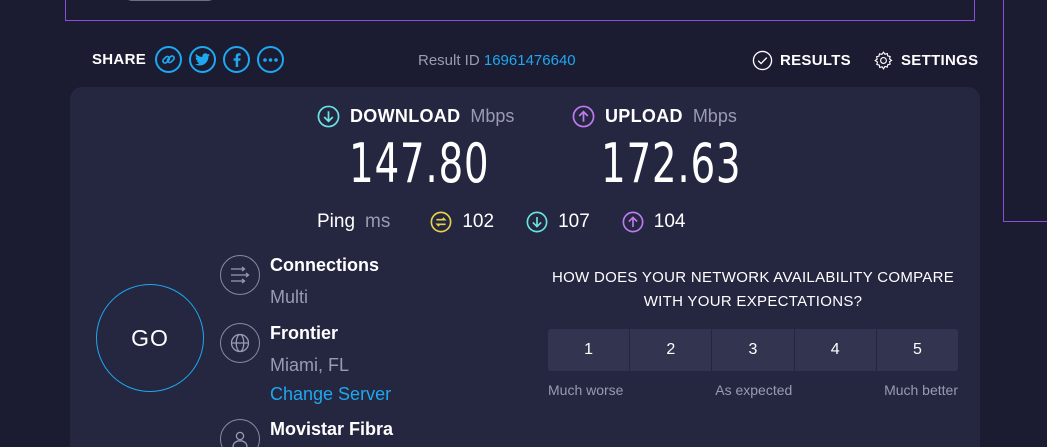  Describe the element at coordinates (815, 60) in the screenshot. I see `results-label: RESULTS` at that location.